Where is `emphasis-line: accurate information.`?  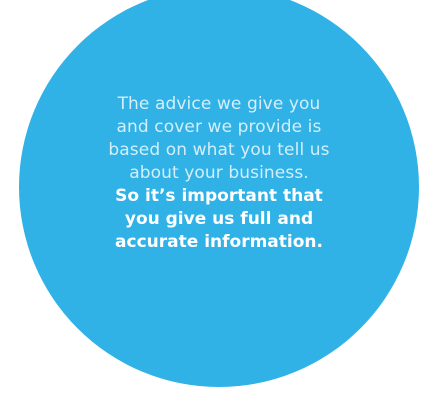
emphasis-line: accurate information. is located at coordinates (219, 242).